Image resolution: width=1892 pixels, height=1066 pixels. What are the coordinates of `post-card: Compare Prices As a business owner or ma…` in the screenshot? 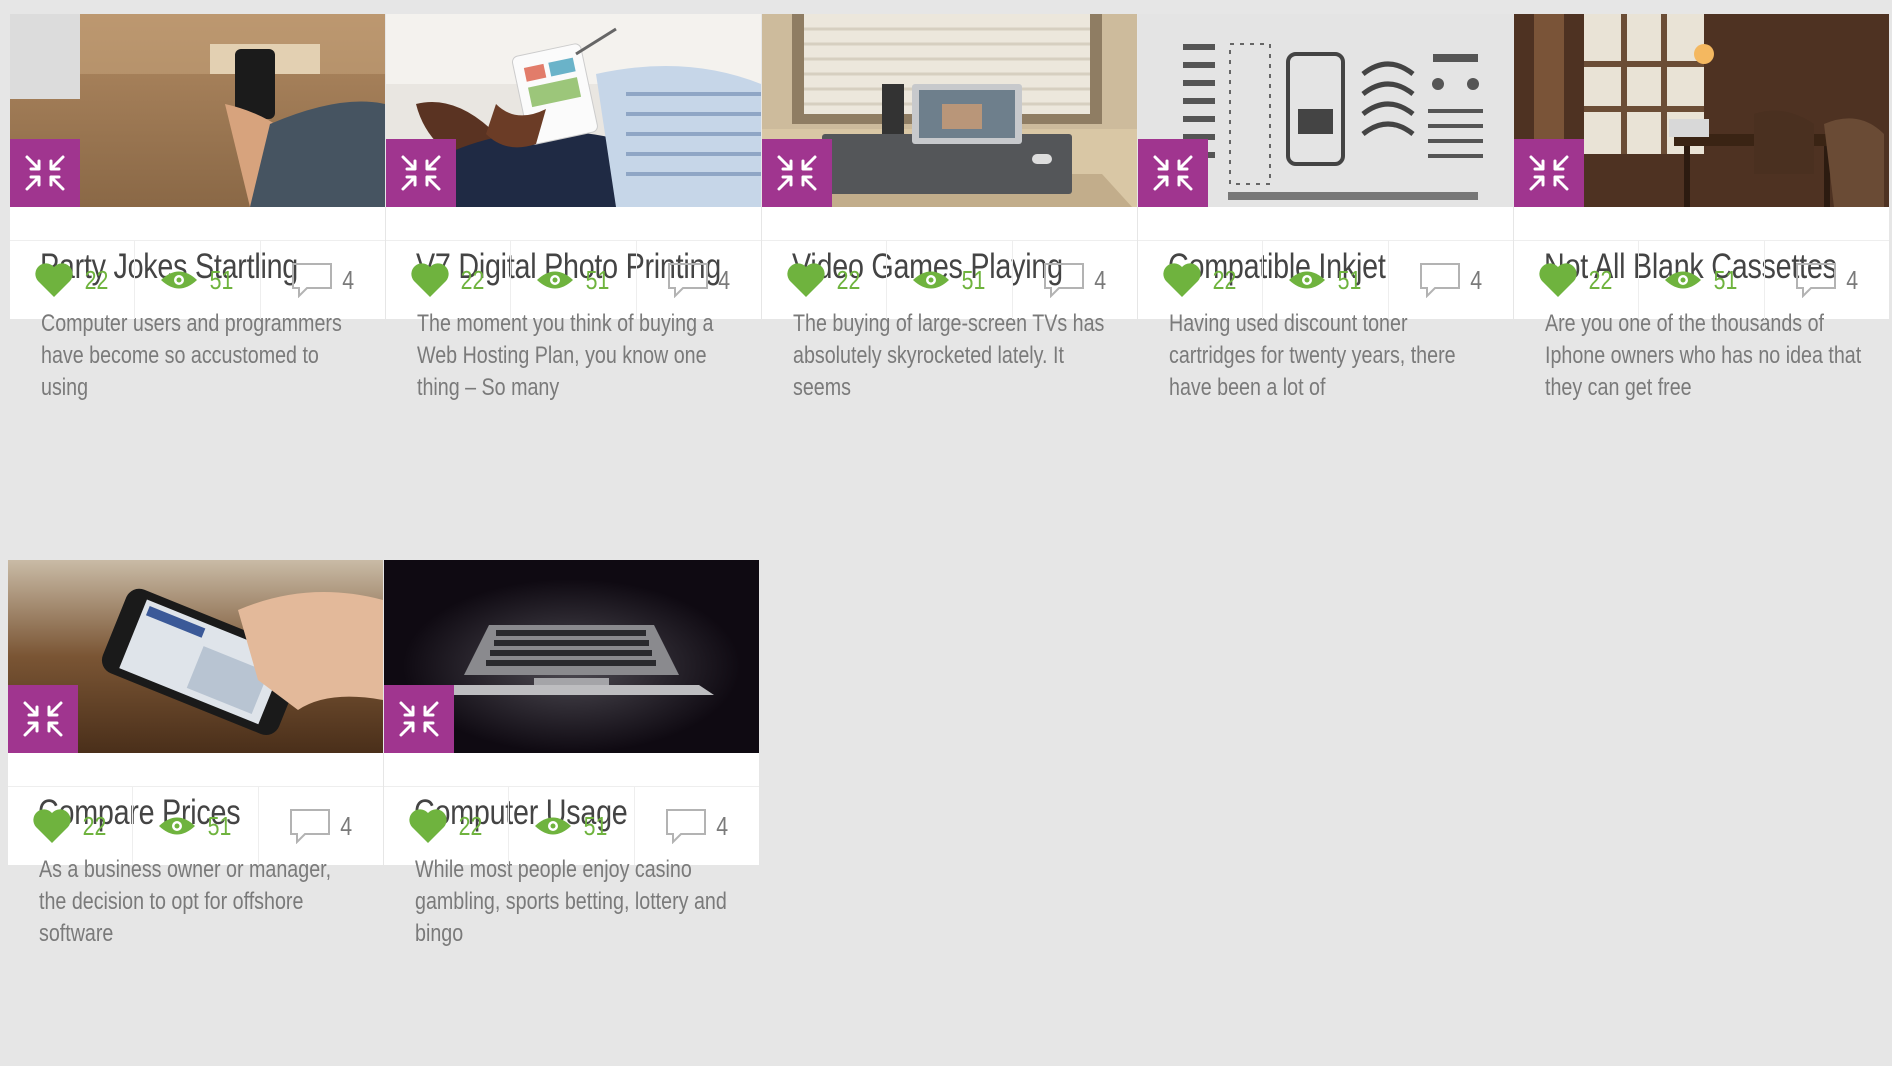 It's located at (195, 753).